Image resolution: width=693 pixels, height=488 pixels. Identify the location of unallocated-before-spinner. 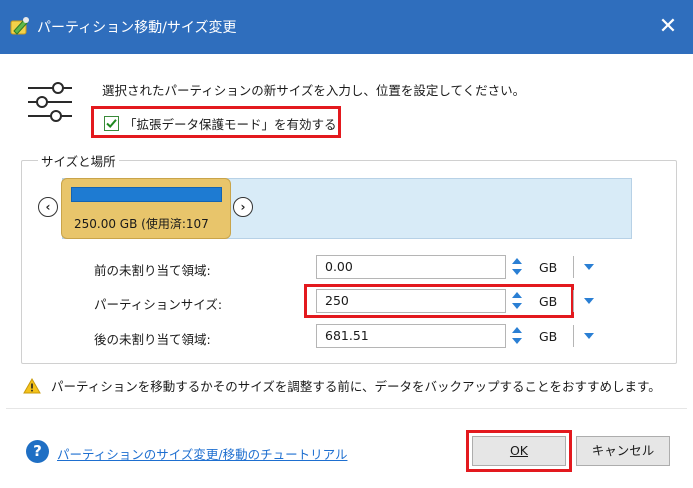
(517, 267).